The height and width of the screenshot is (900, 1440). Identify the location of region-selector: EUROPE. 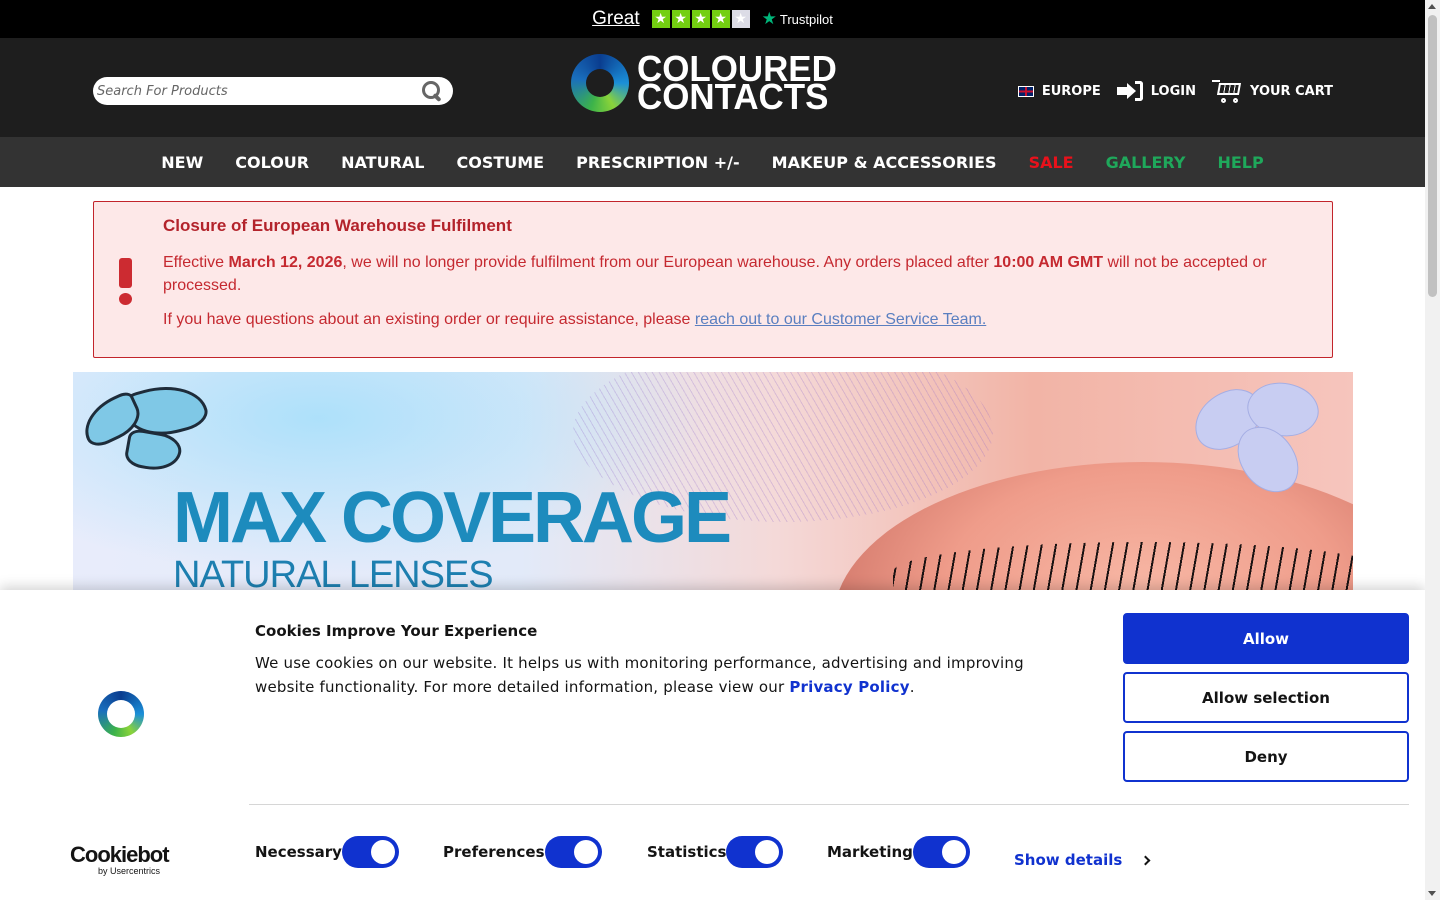
(1059, 91).